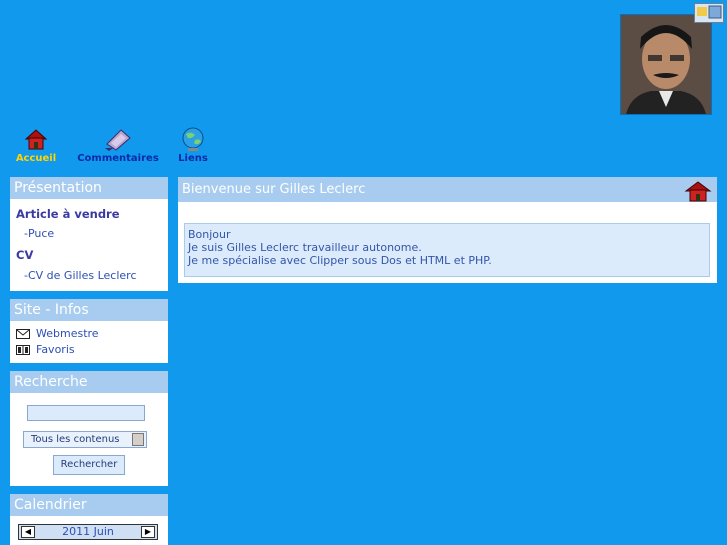 The height and width of the screenshot is (545, 727). Describe the element at coordinates (28, 532) in the screenshot. I see `prev-month-icon: ◀` at that location.